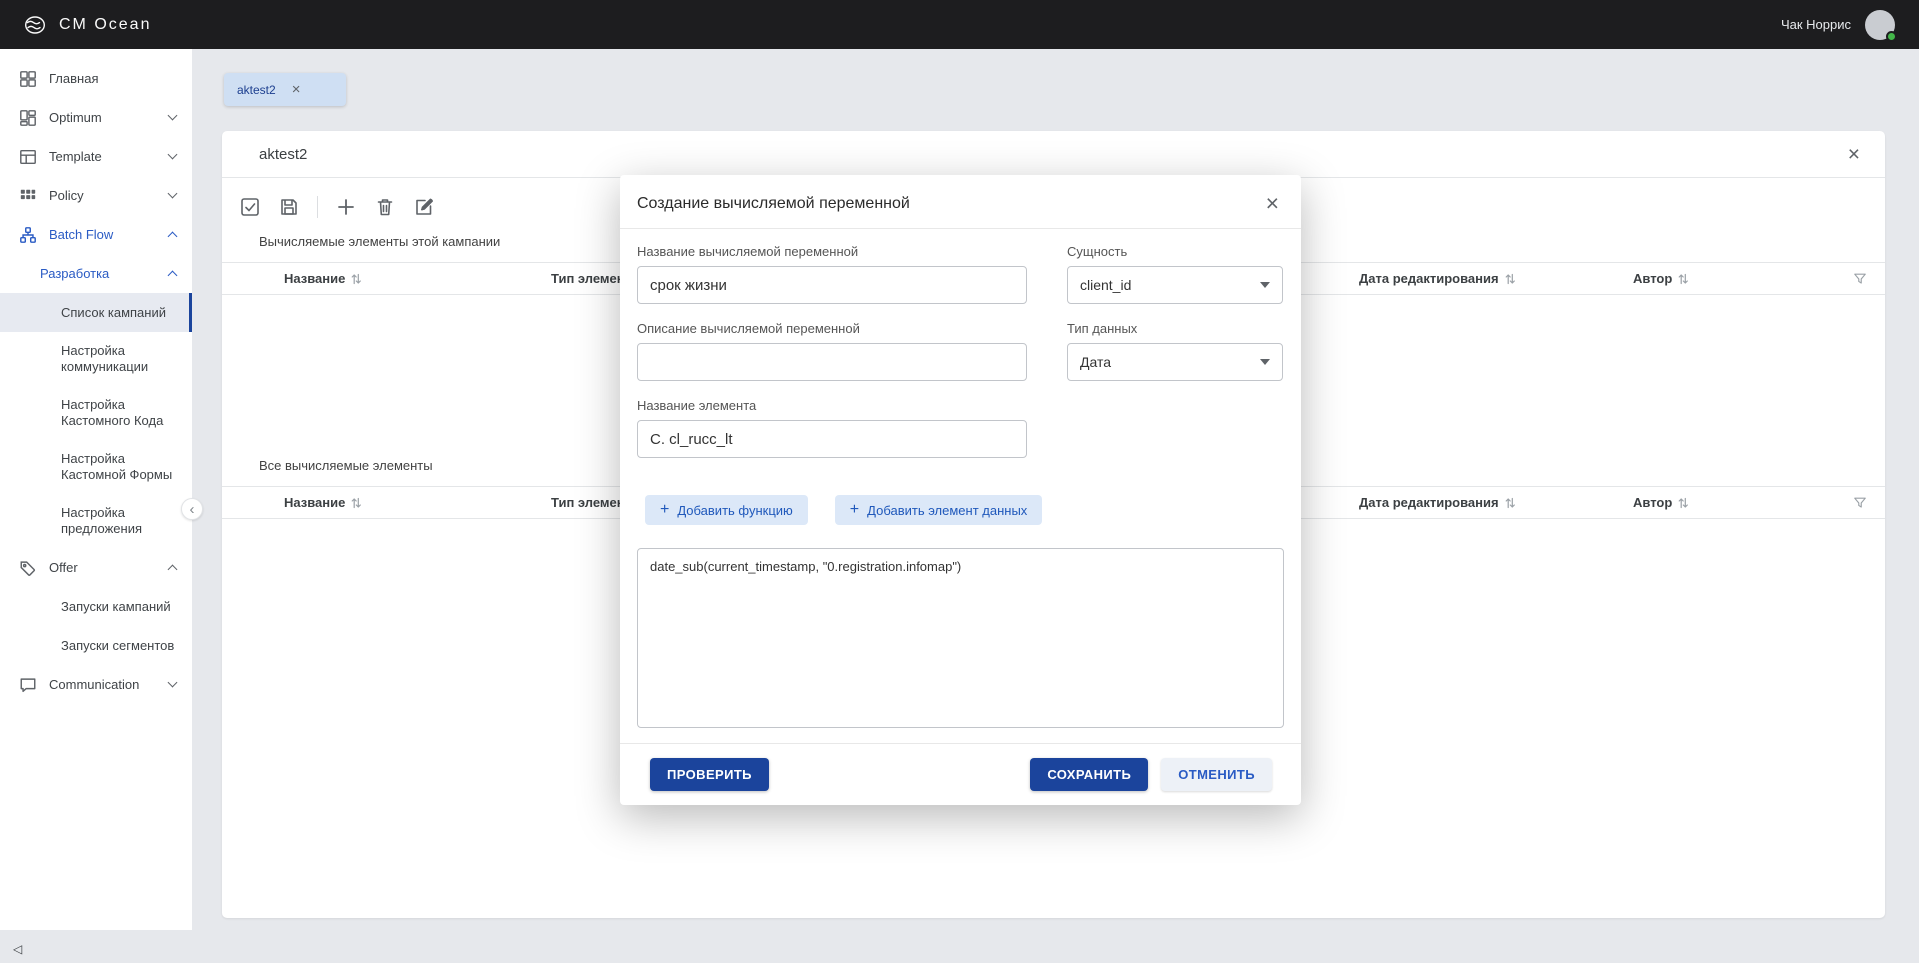 This screenshot has height=963, width=1919. What do you see at coordinates (424, 207) in the screenshot?
I see `edit-icon` at bounding box center [424, 207].